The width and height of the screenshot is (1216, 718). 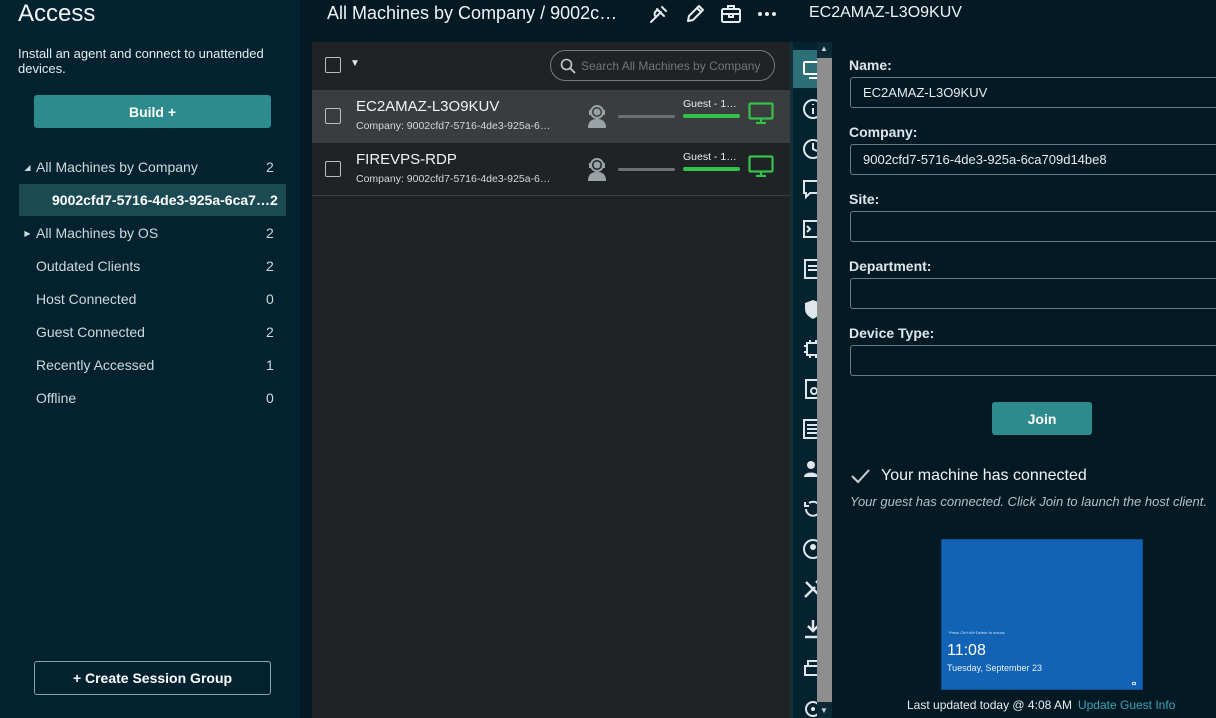 What do you see at coordinates (809, 70) in the screenshot?
I see `tab-machine-details-icon` at bounding box center [809, 70].